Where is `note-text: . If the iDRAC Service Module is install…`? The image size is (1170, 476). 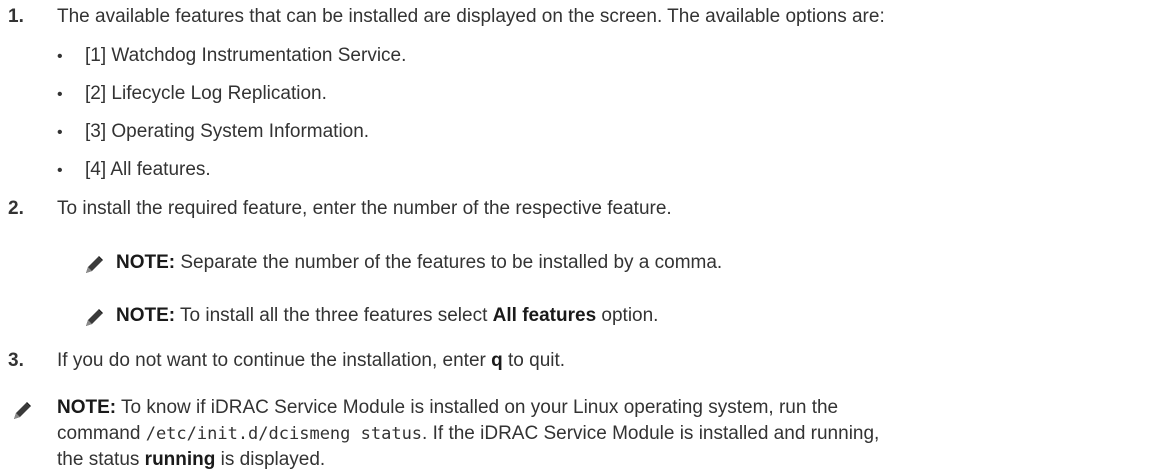 note-text: . If the iDRAC Service Module is install… is located at coordinates (651, 433).